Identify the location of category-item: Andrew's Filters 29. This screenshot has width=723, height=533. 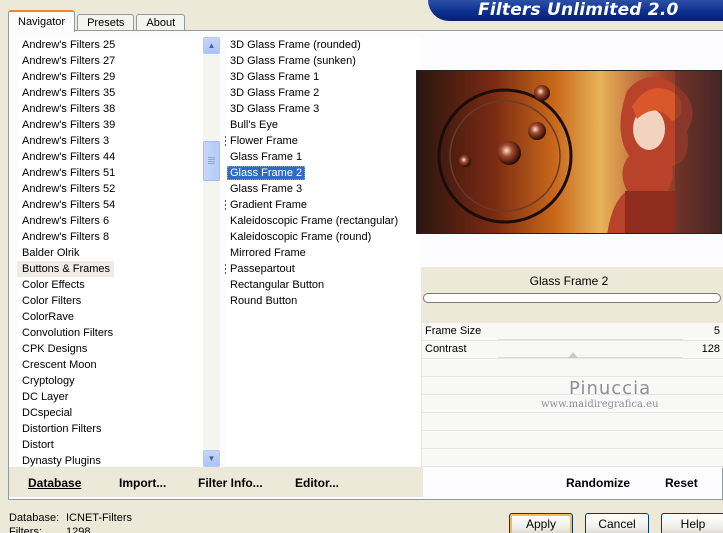
(68, 77).